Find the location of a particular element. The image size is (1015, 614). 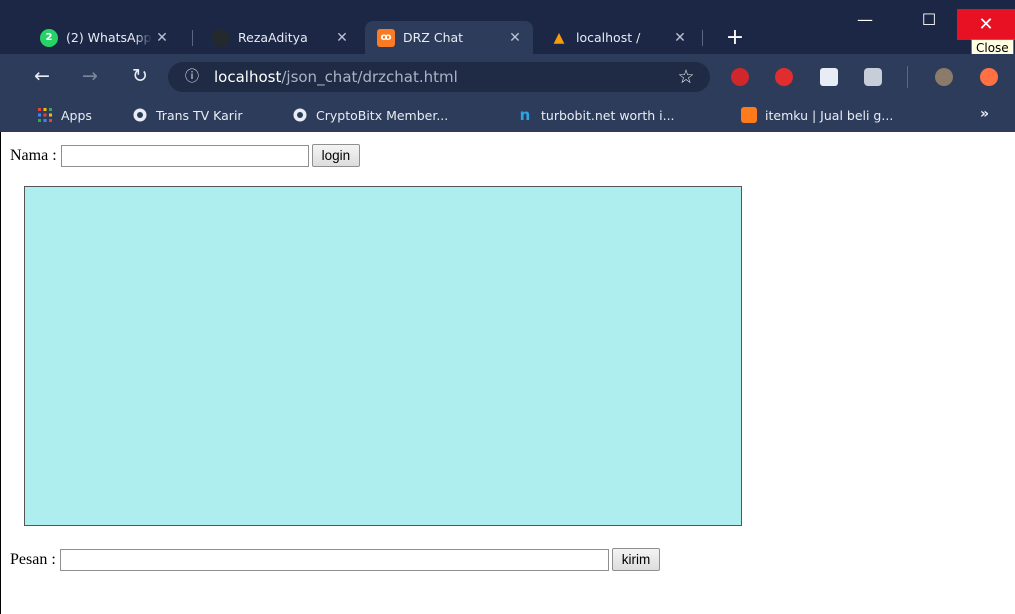

adblock-icon is located at coordinates (784, 77).